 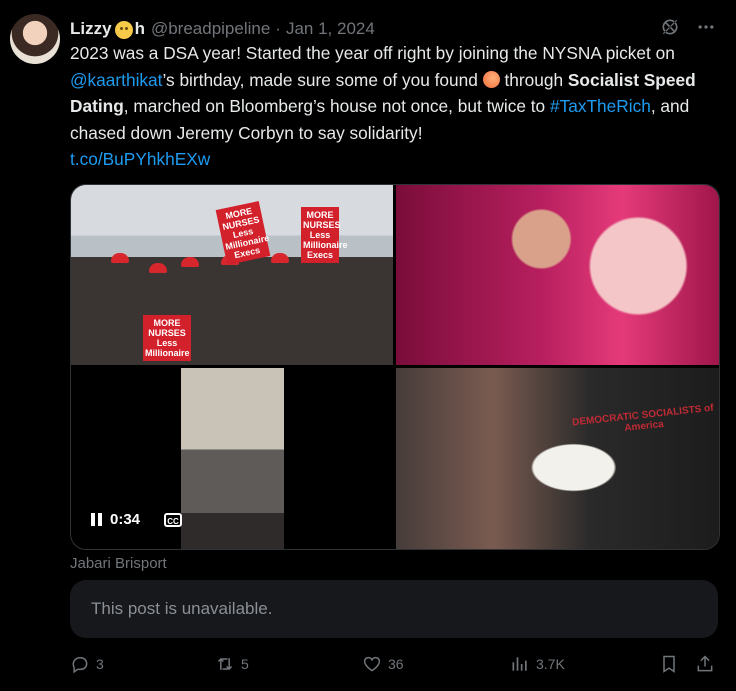 What do you see at coordinates (550, 664) in the screenshot?
I see `views-count: 3.7K` at bounding box center [550, 664].